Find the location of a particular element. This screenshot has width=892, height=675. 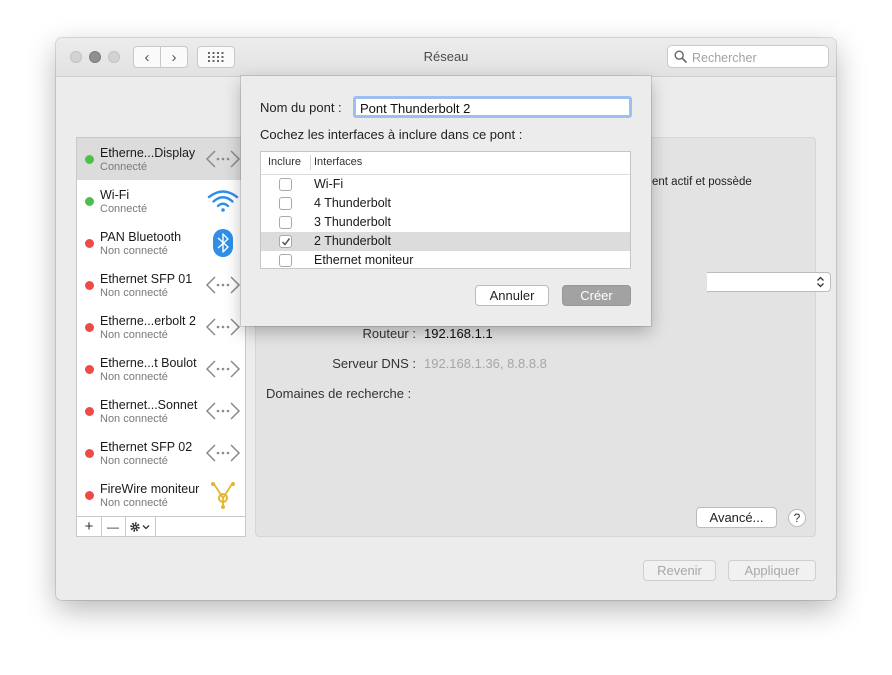

cancel-button: Annuler is located at coordinates (512, 295).